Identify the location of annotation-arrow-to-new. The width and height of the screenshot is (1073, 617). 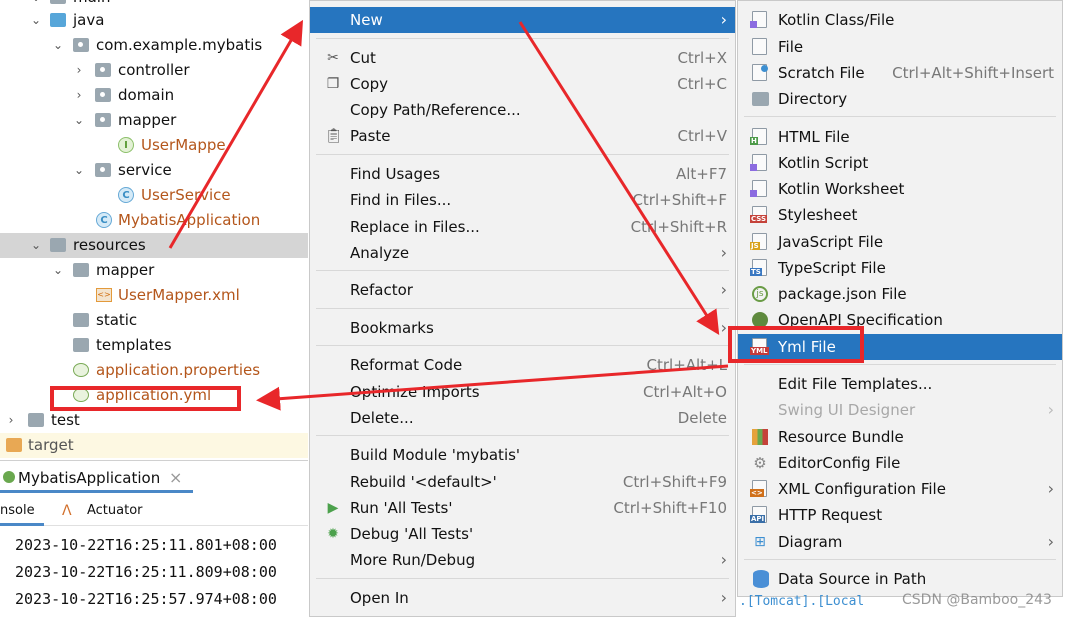
(236, 134).